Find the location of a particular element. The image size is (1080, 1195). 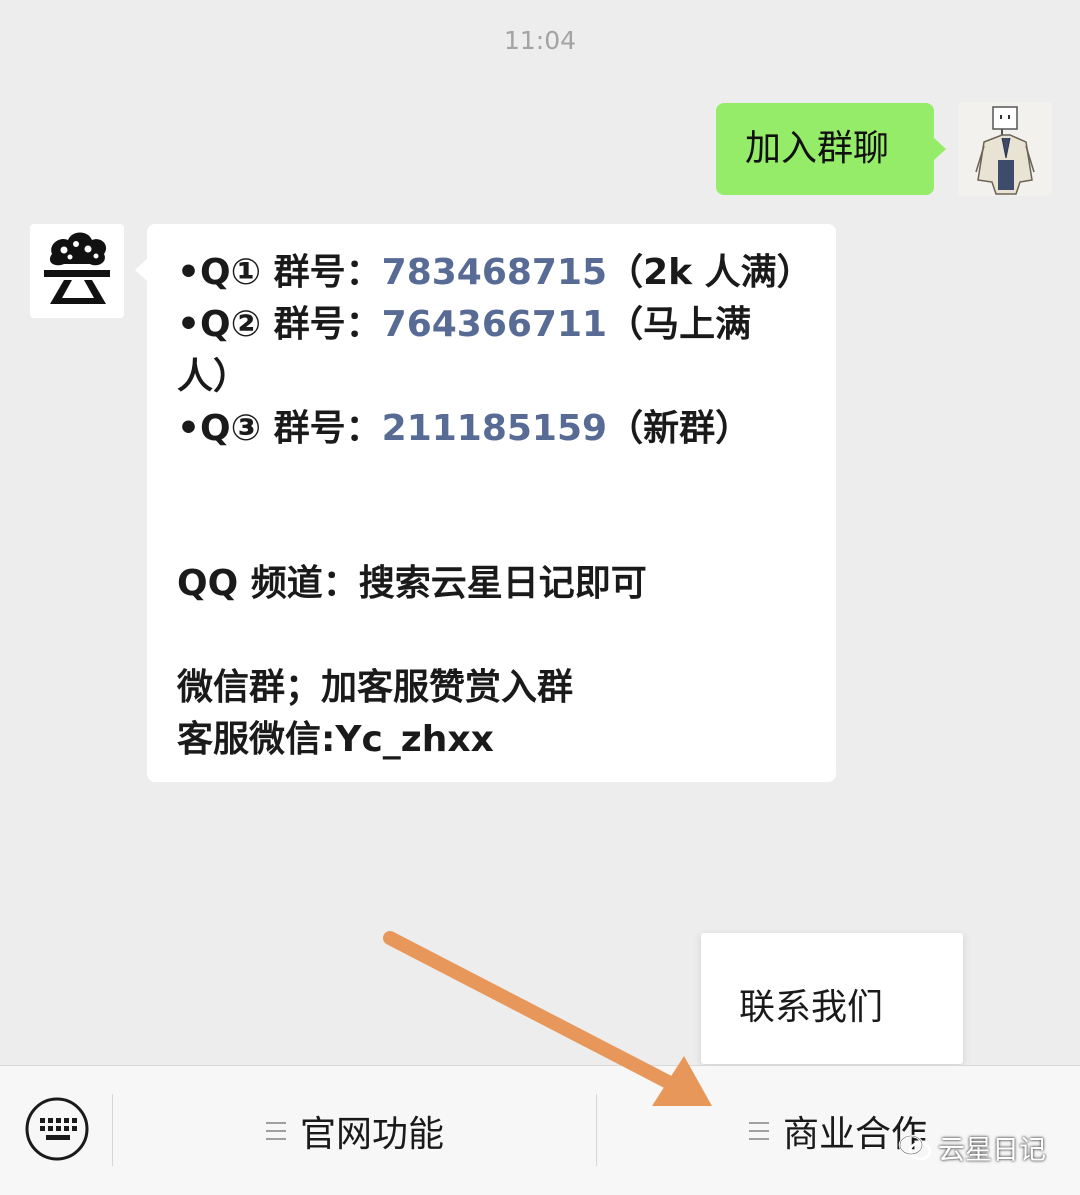

qq-group-3-line: •Q③ 群号：211185159（新群） is located at coordinates (464, 429).